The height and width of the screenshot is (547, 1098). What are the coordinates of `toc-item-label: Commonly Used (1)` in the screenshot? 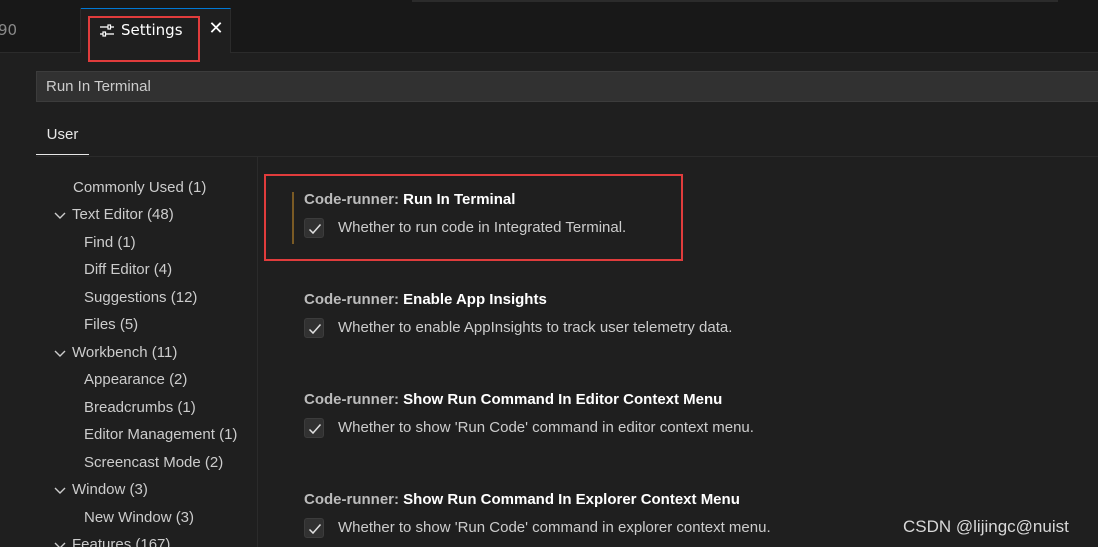 It's located at (140, 187).